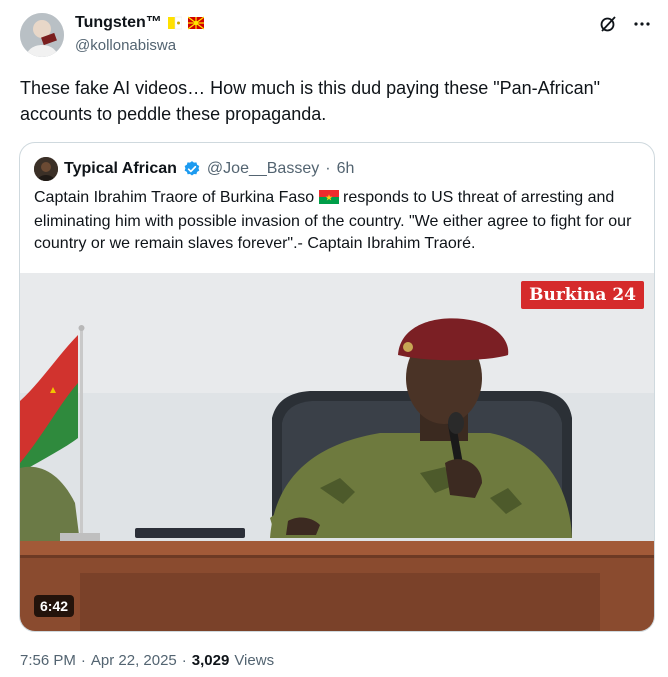 This screenshot has height=677, width=668. Describe the element at coordinates (254, 660) in the screenshot. I see `views-label: Views` at that location.